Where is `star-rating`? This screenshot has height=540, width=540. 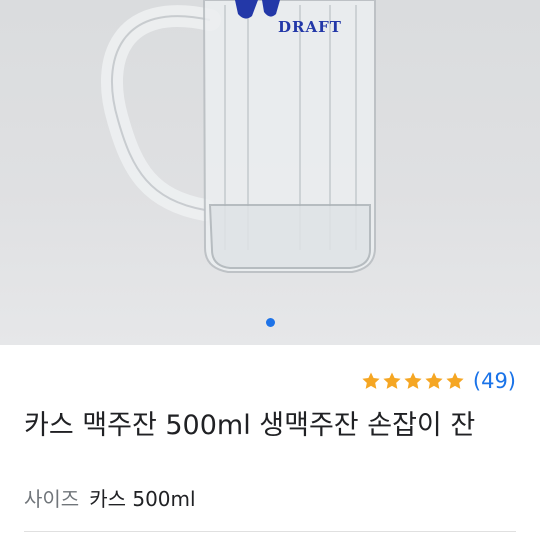
star-rating is located at coordinates (413, 381).